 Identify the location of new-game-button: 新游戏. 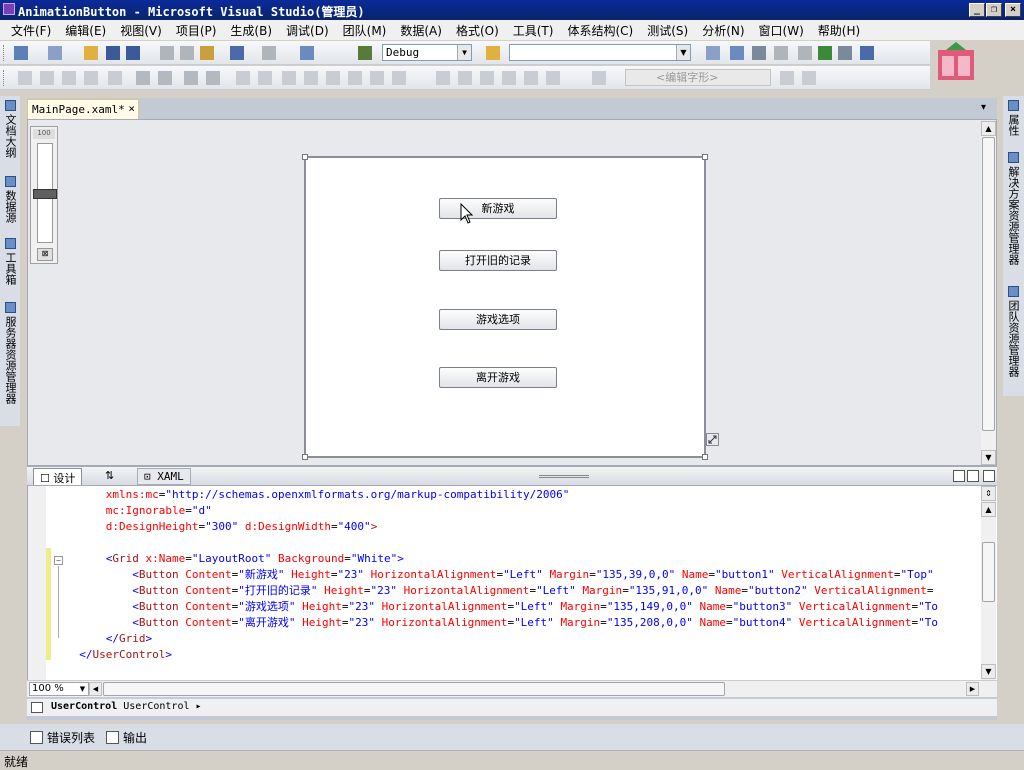
(498, 208).